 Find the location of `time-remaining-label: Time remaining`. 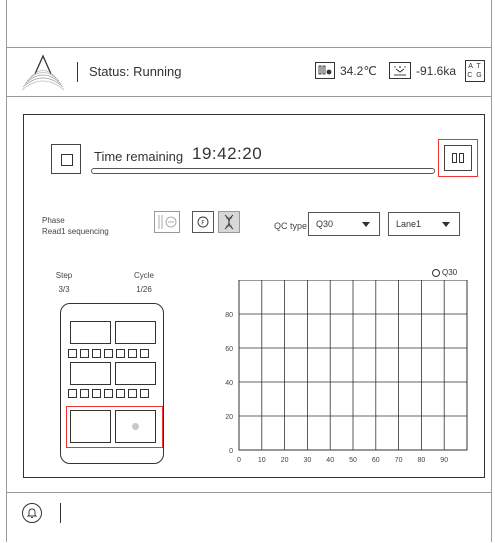

time-remaining-label: Time remaining is located at coordinates (139, 156).